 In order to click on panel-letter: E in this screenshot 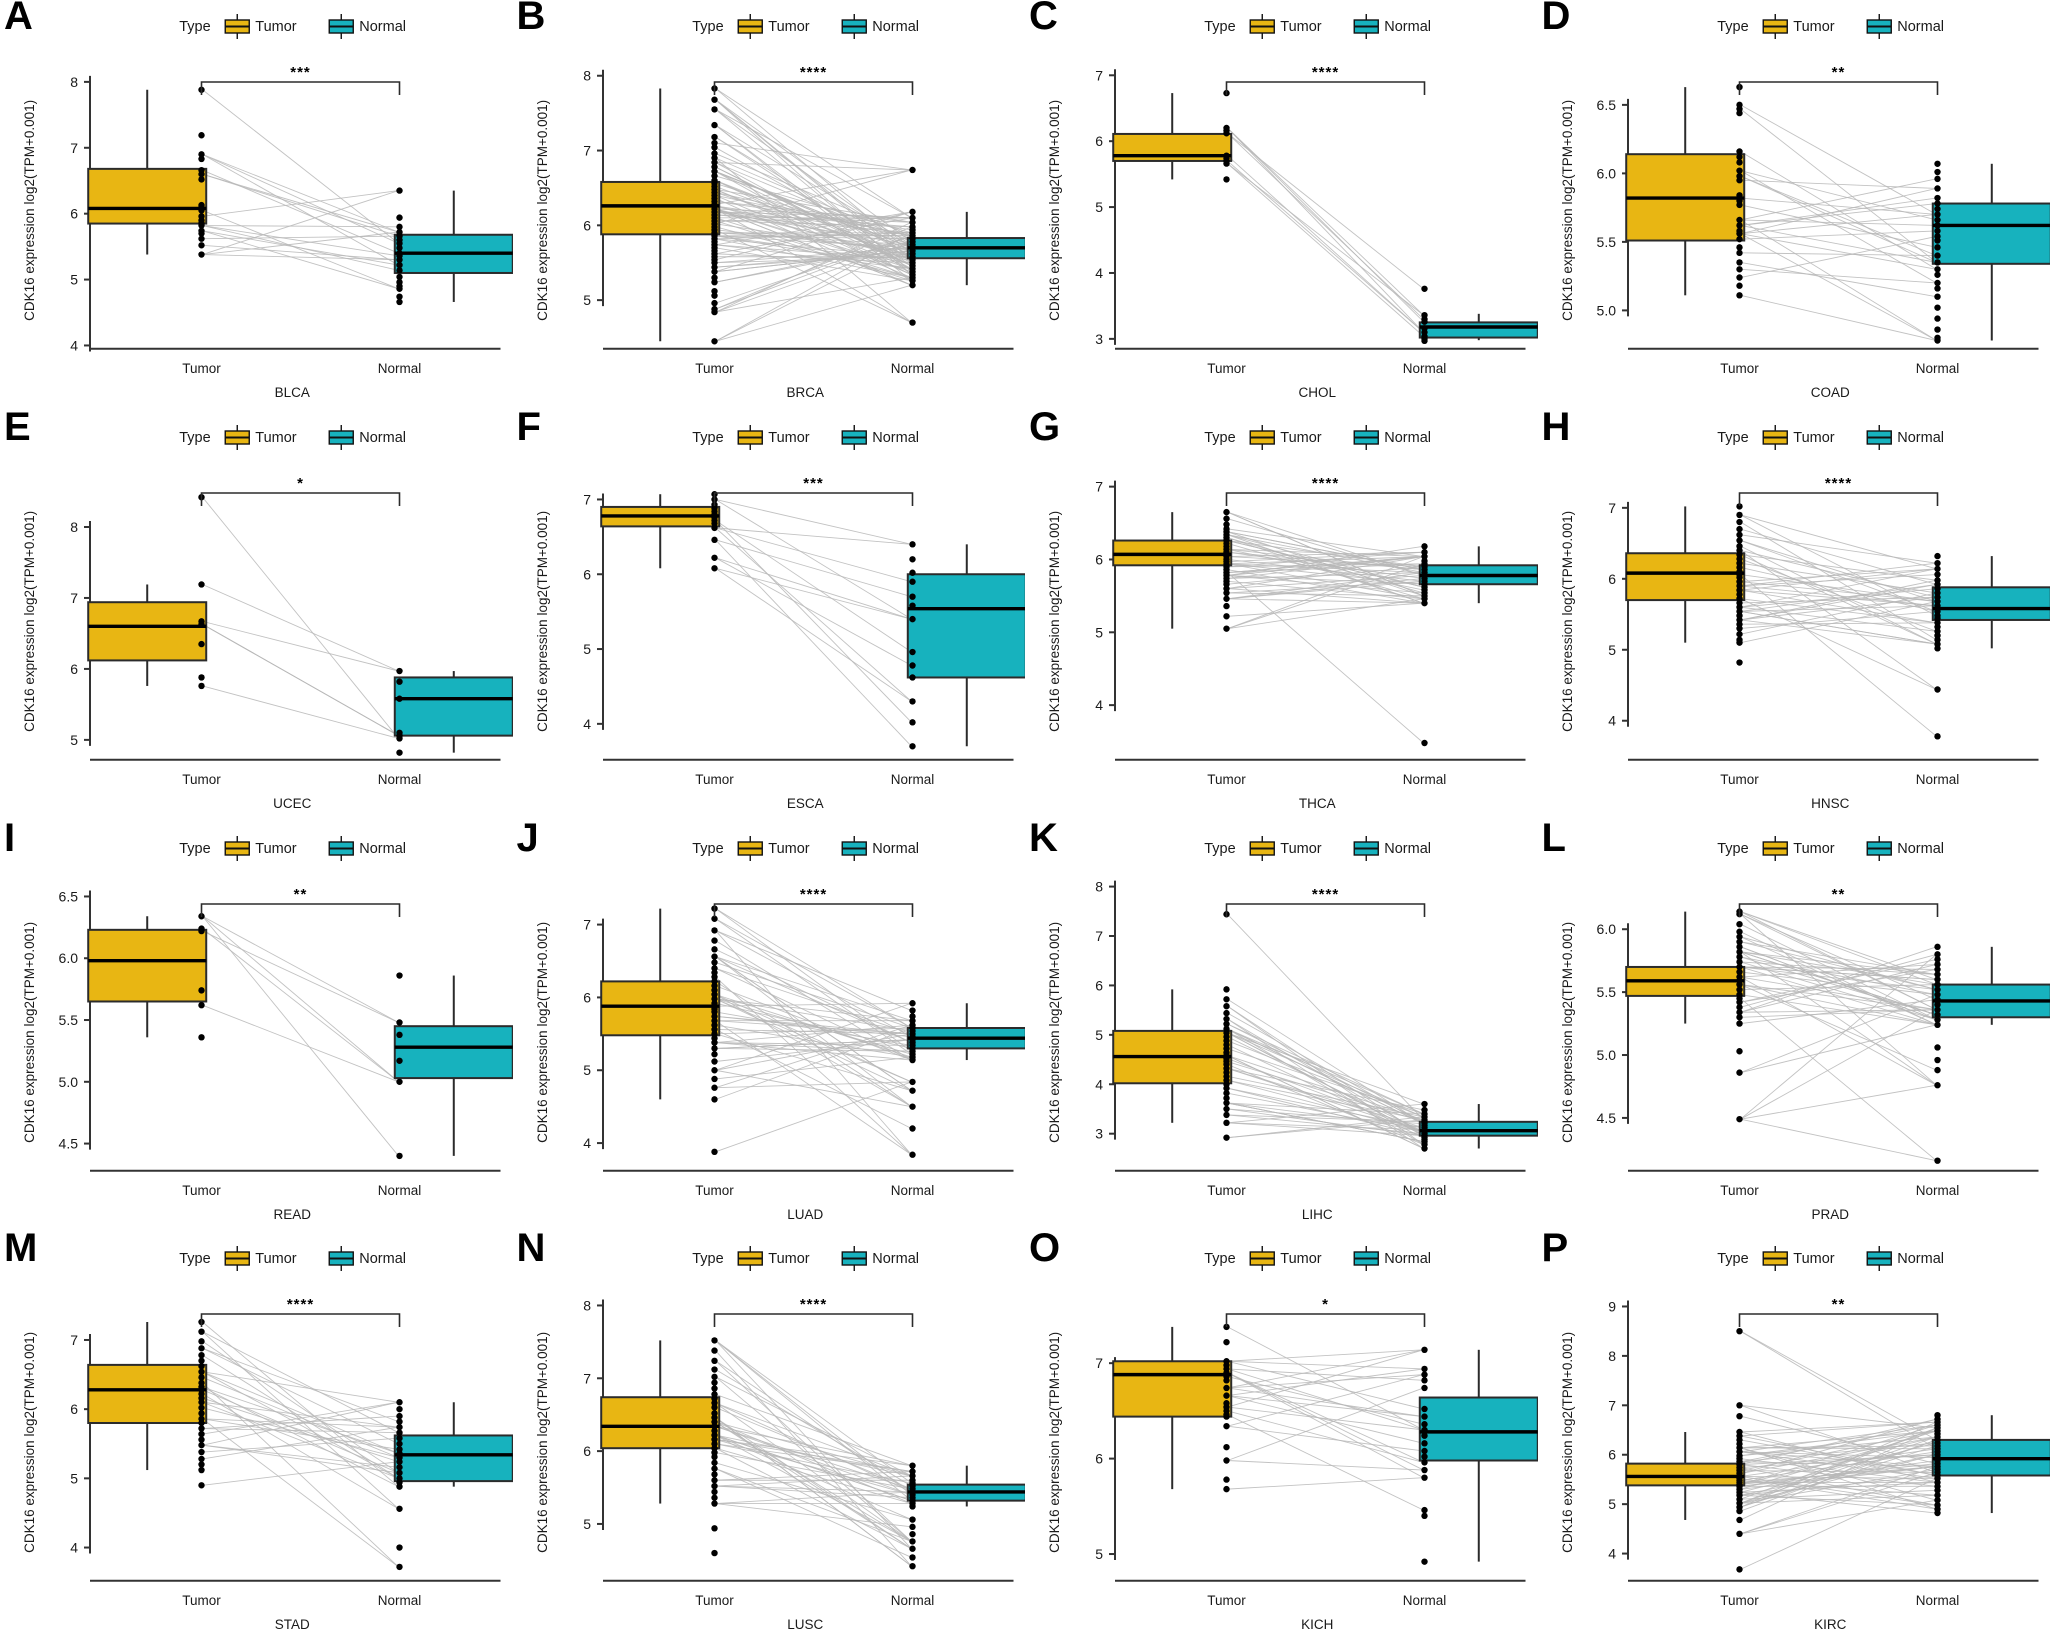, I will do `click(17, 426)`.